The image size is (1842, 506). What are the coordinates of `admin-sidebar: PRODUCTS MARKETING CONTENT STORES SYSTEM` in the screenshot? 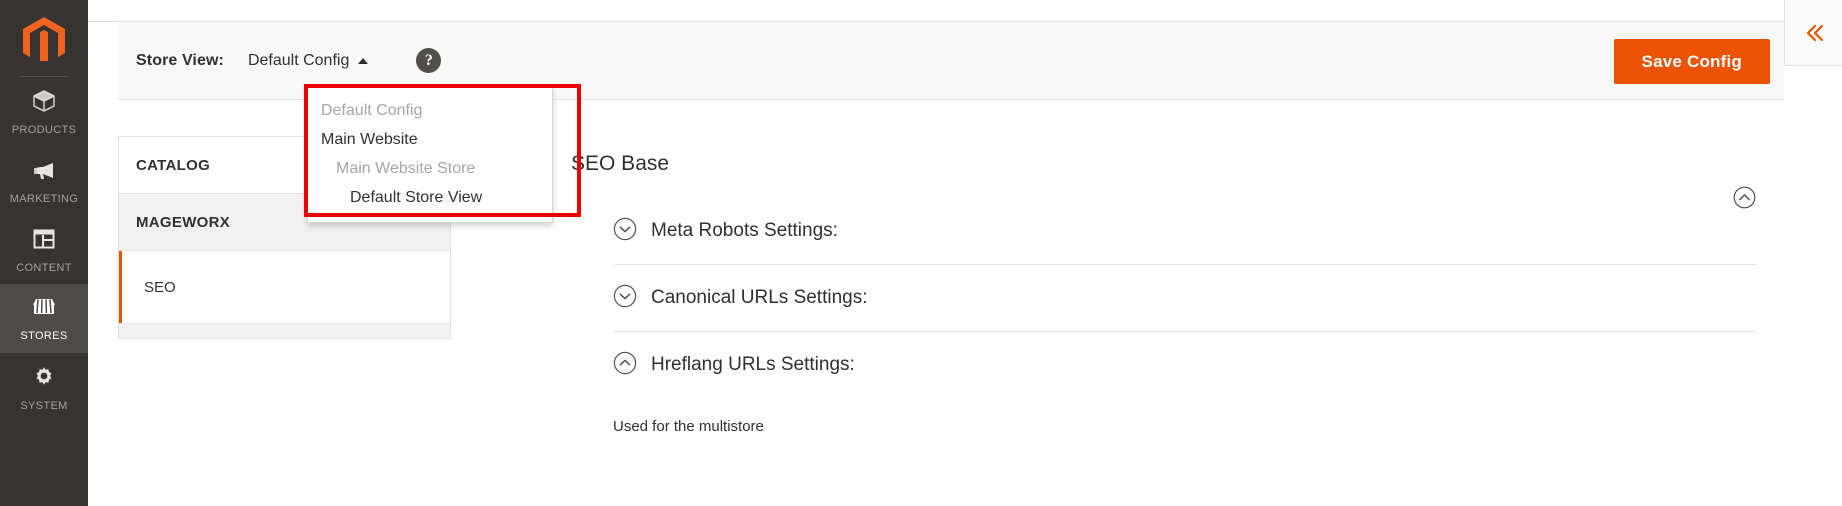 It's located at (44, 253).